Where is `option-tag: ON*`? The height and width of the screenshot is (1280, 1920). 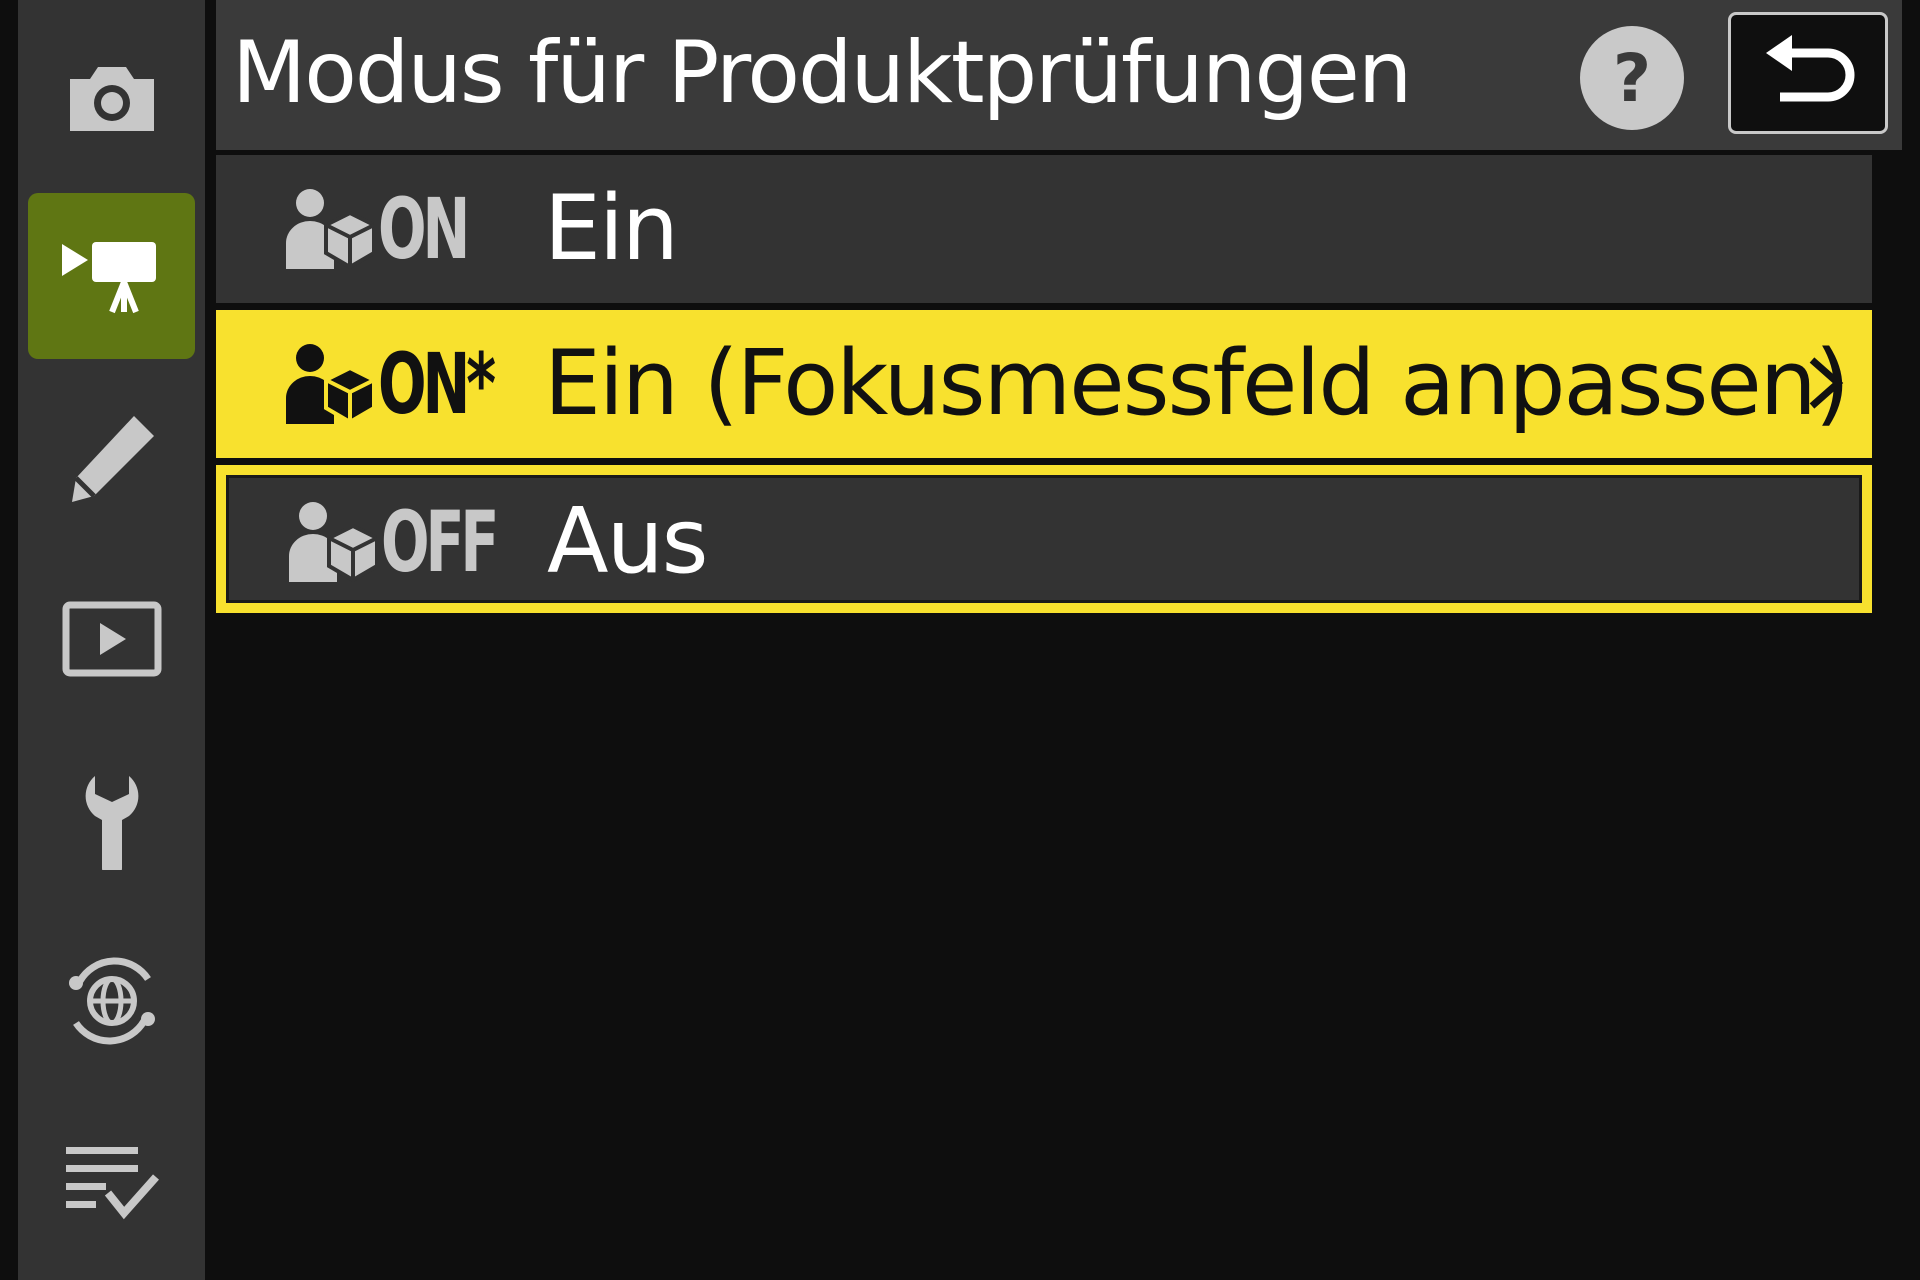 option-tag: ON* is located at coordinates (437, 384).